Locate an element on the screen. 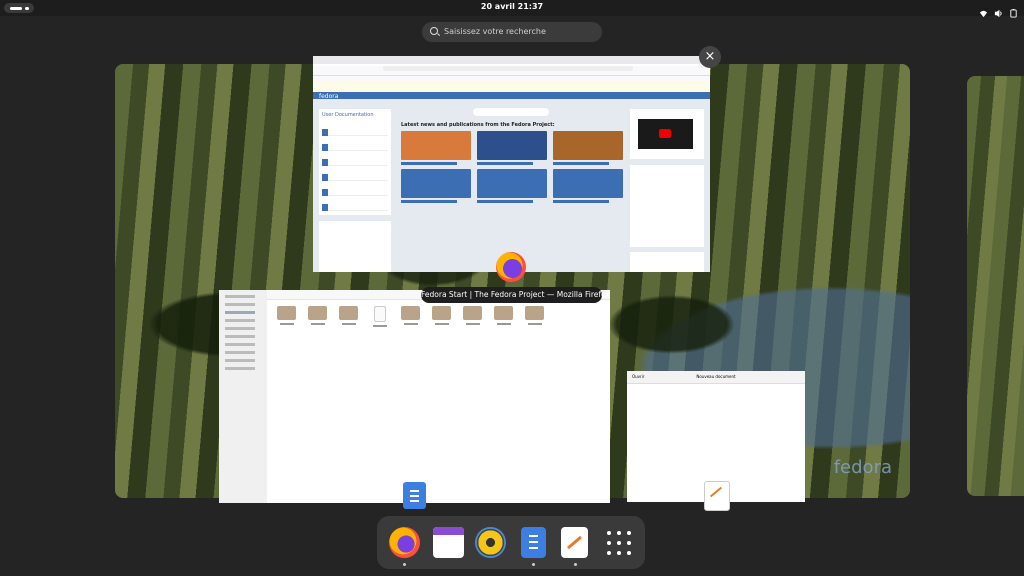 The image size is (1024, 576). top-bar: 20 avril 21:37 is located at coordinates (512, 9).